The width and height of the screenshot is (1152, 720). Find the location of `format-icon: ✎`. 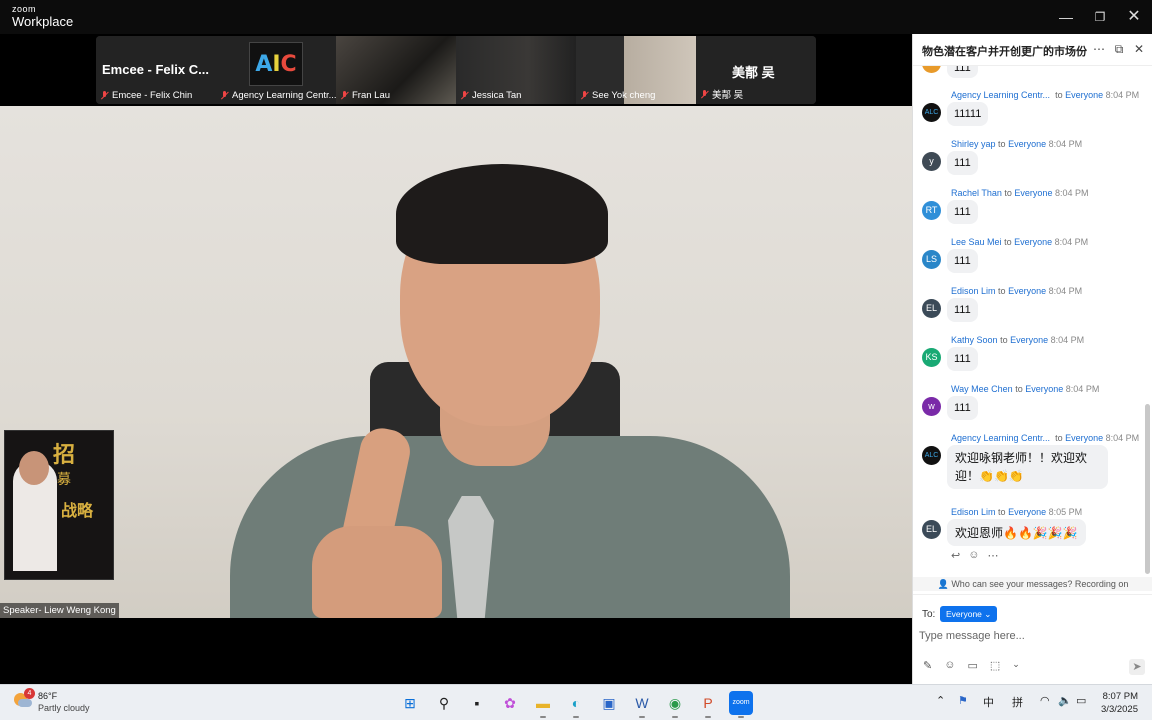

format-icon: ✎ is located at coordinates (927, 665).